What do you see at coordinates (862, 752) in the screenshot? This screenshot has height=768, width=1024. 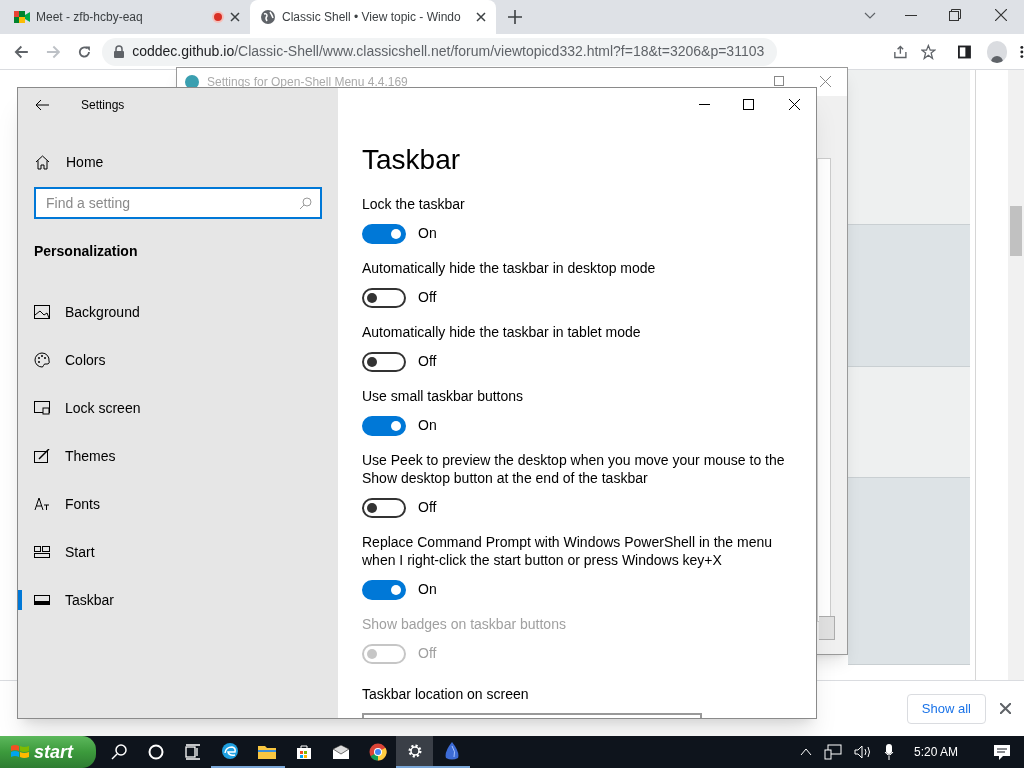 I see `speaker-icon` at bounding box center [862, 752].